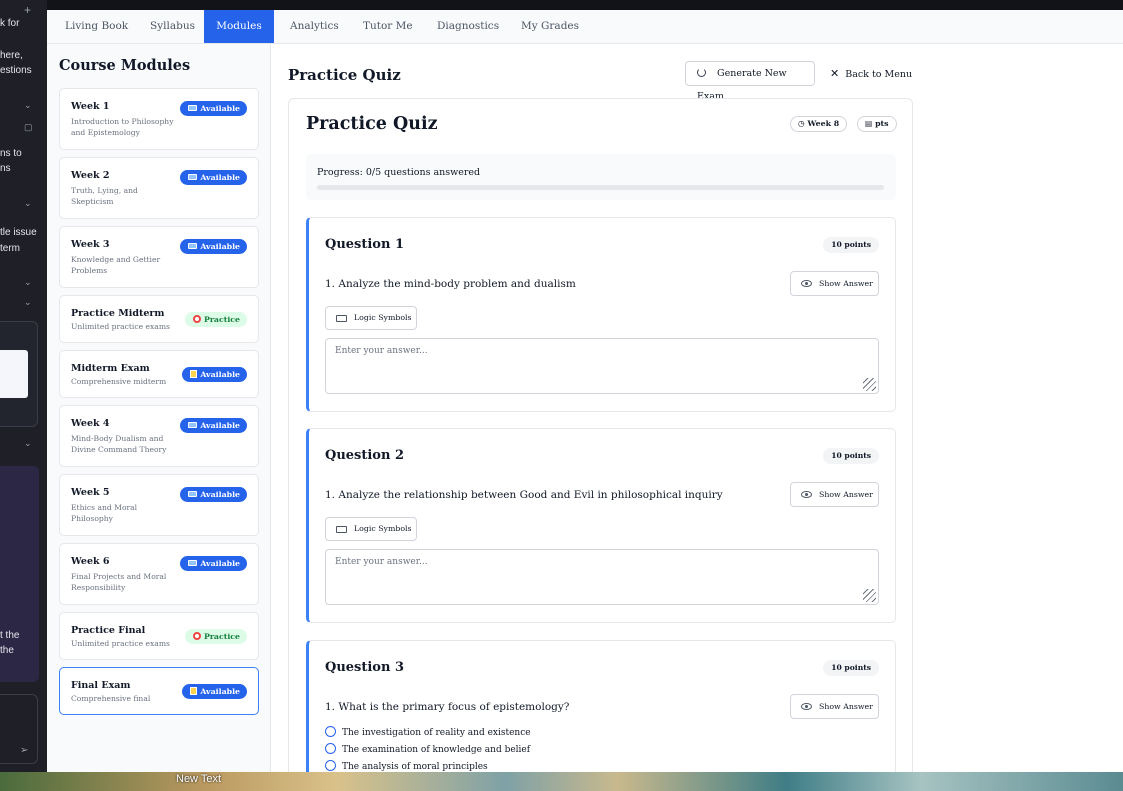 The width and height of the screenshot is (1123, 791). I want to click on tab-syllabus: Syllabus, so click(172, 26).